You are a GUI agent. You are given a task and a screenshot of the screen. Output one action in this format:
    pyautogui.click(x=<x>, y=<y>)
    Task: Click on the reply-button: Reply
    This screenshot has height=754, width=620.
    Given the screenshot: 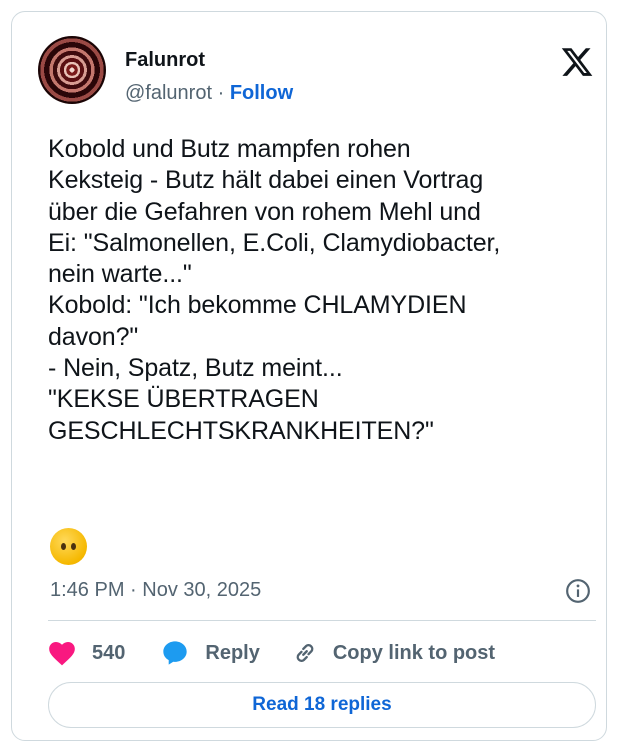 What is the action you would take?
    pyautogui.click(x=210, y=653)
    